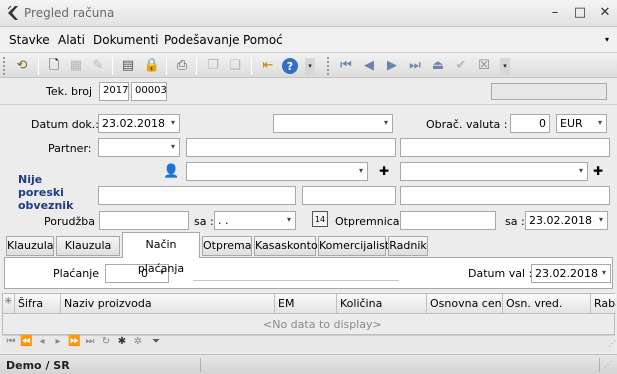 This screenshot has height=374, width=617. Describe the element at coordinates (46, 192) in the screenshot. I see `tax-status-text: Nije poreski obveznik` at that location.